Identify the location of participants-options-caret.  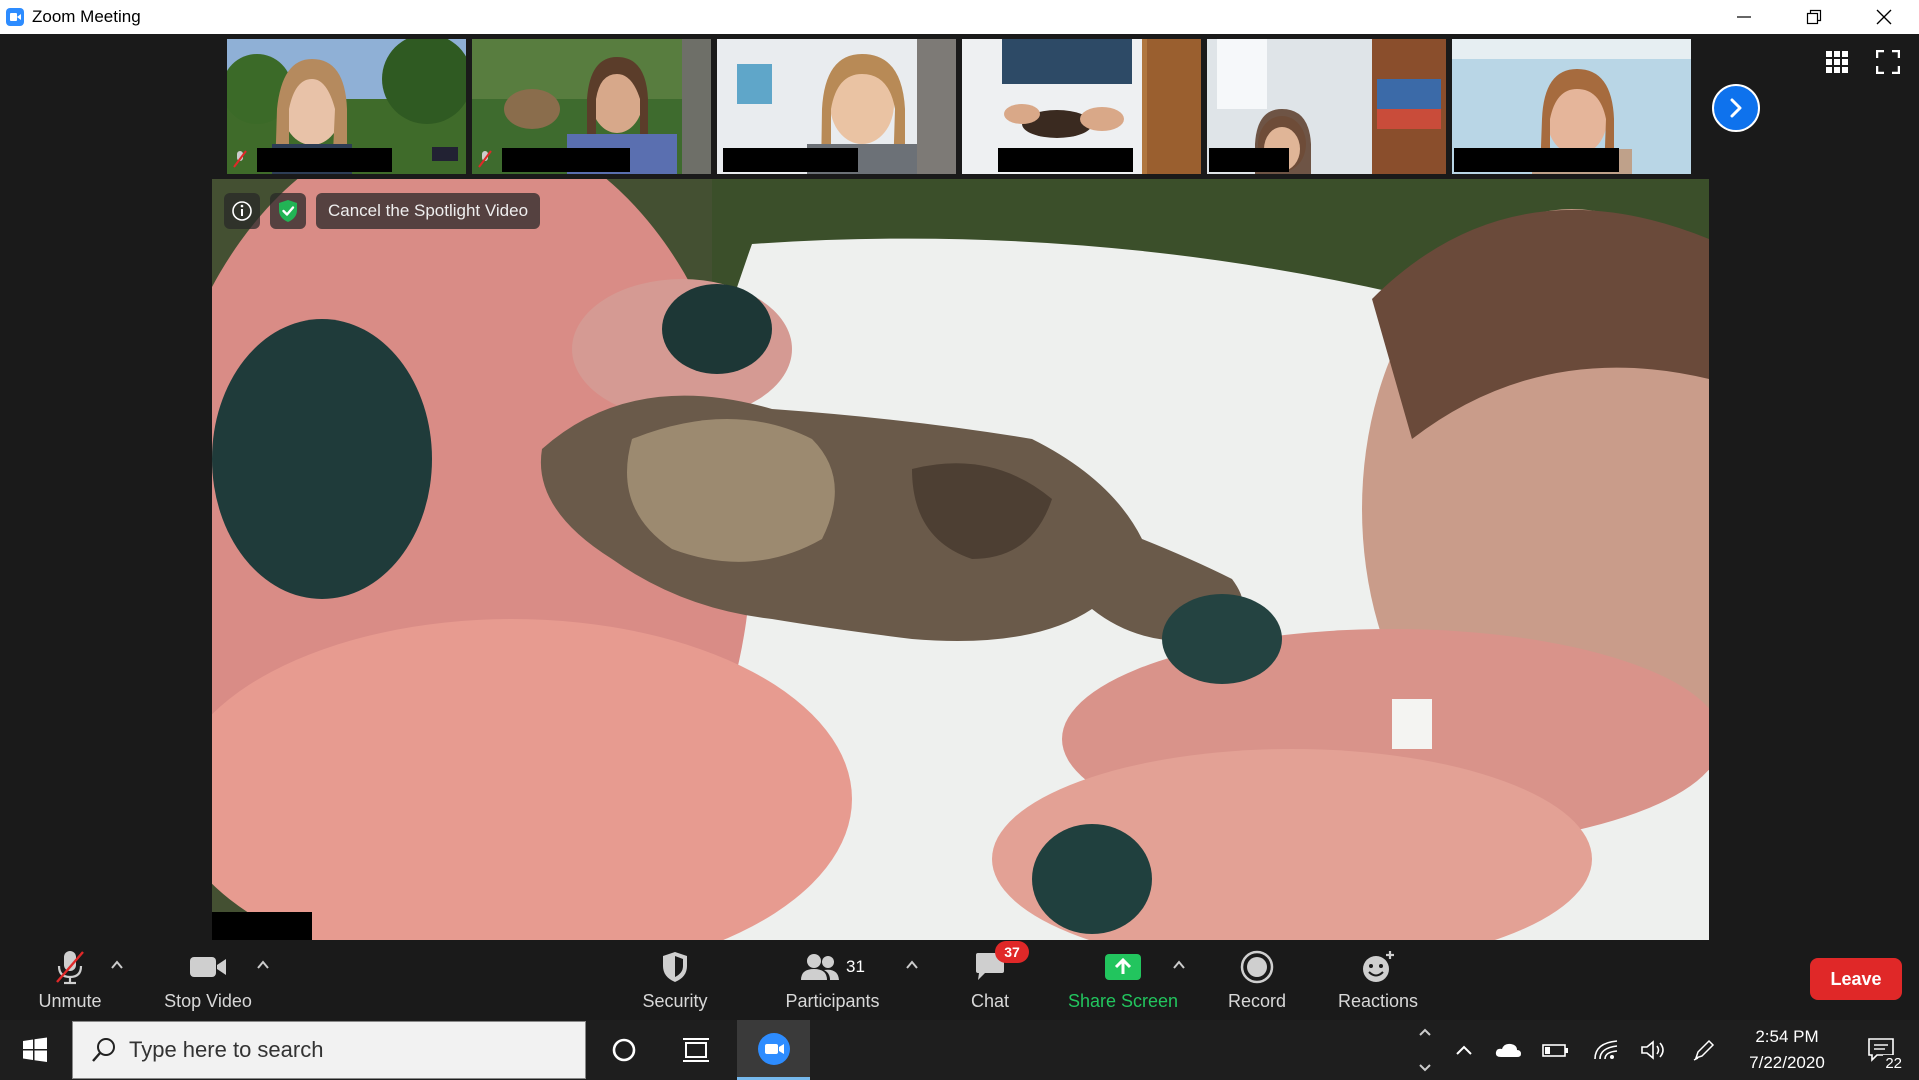
(912, 965).